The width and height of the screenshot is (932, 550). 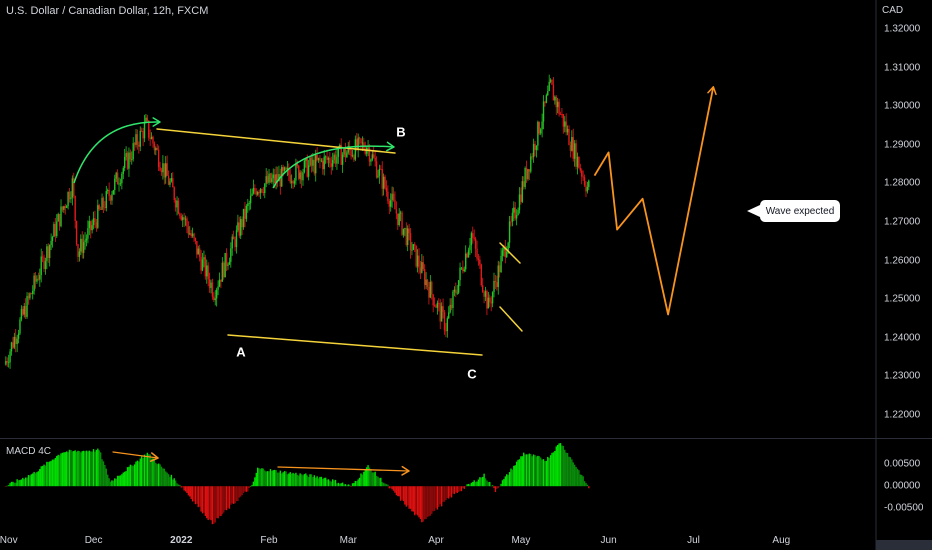 What do you see at coordinates (654, 201) in the screenshot?
I see `projected-wave-path` at bounding box center [654, 201].